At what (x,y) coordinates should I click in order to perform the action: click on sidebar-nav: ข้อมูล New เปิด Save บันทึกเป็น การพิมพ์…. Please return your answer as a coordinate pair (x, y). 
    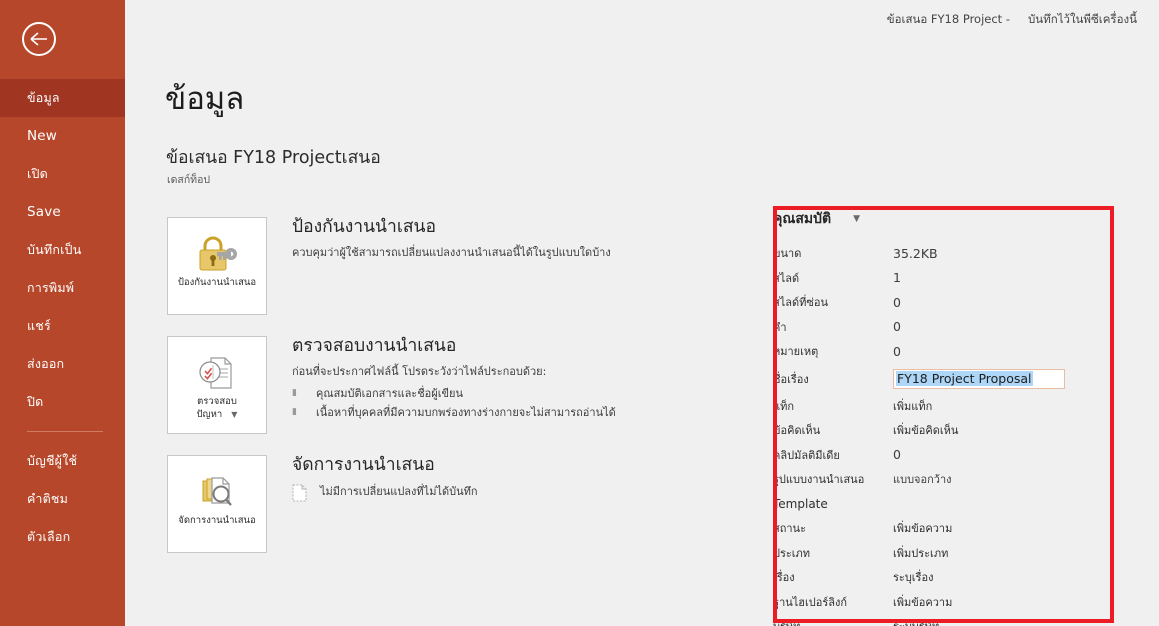
    Looking at the image, I should click on (62, 317).